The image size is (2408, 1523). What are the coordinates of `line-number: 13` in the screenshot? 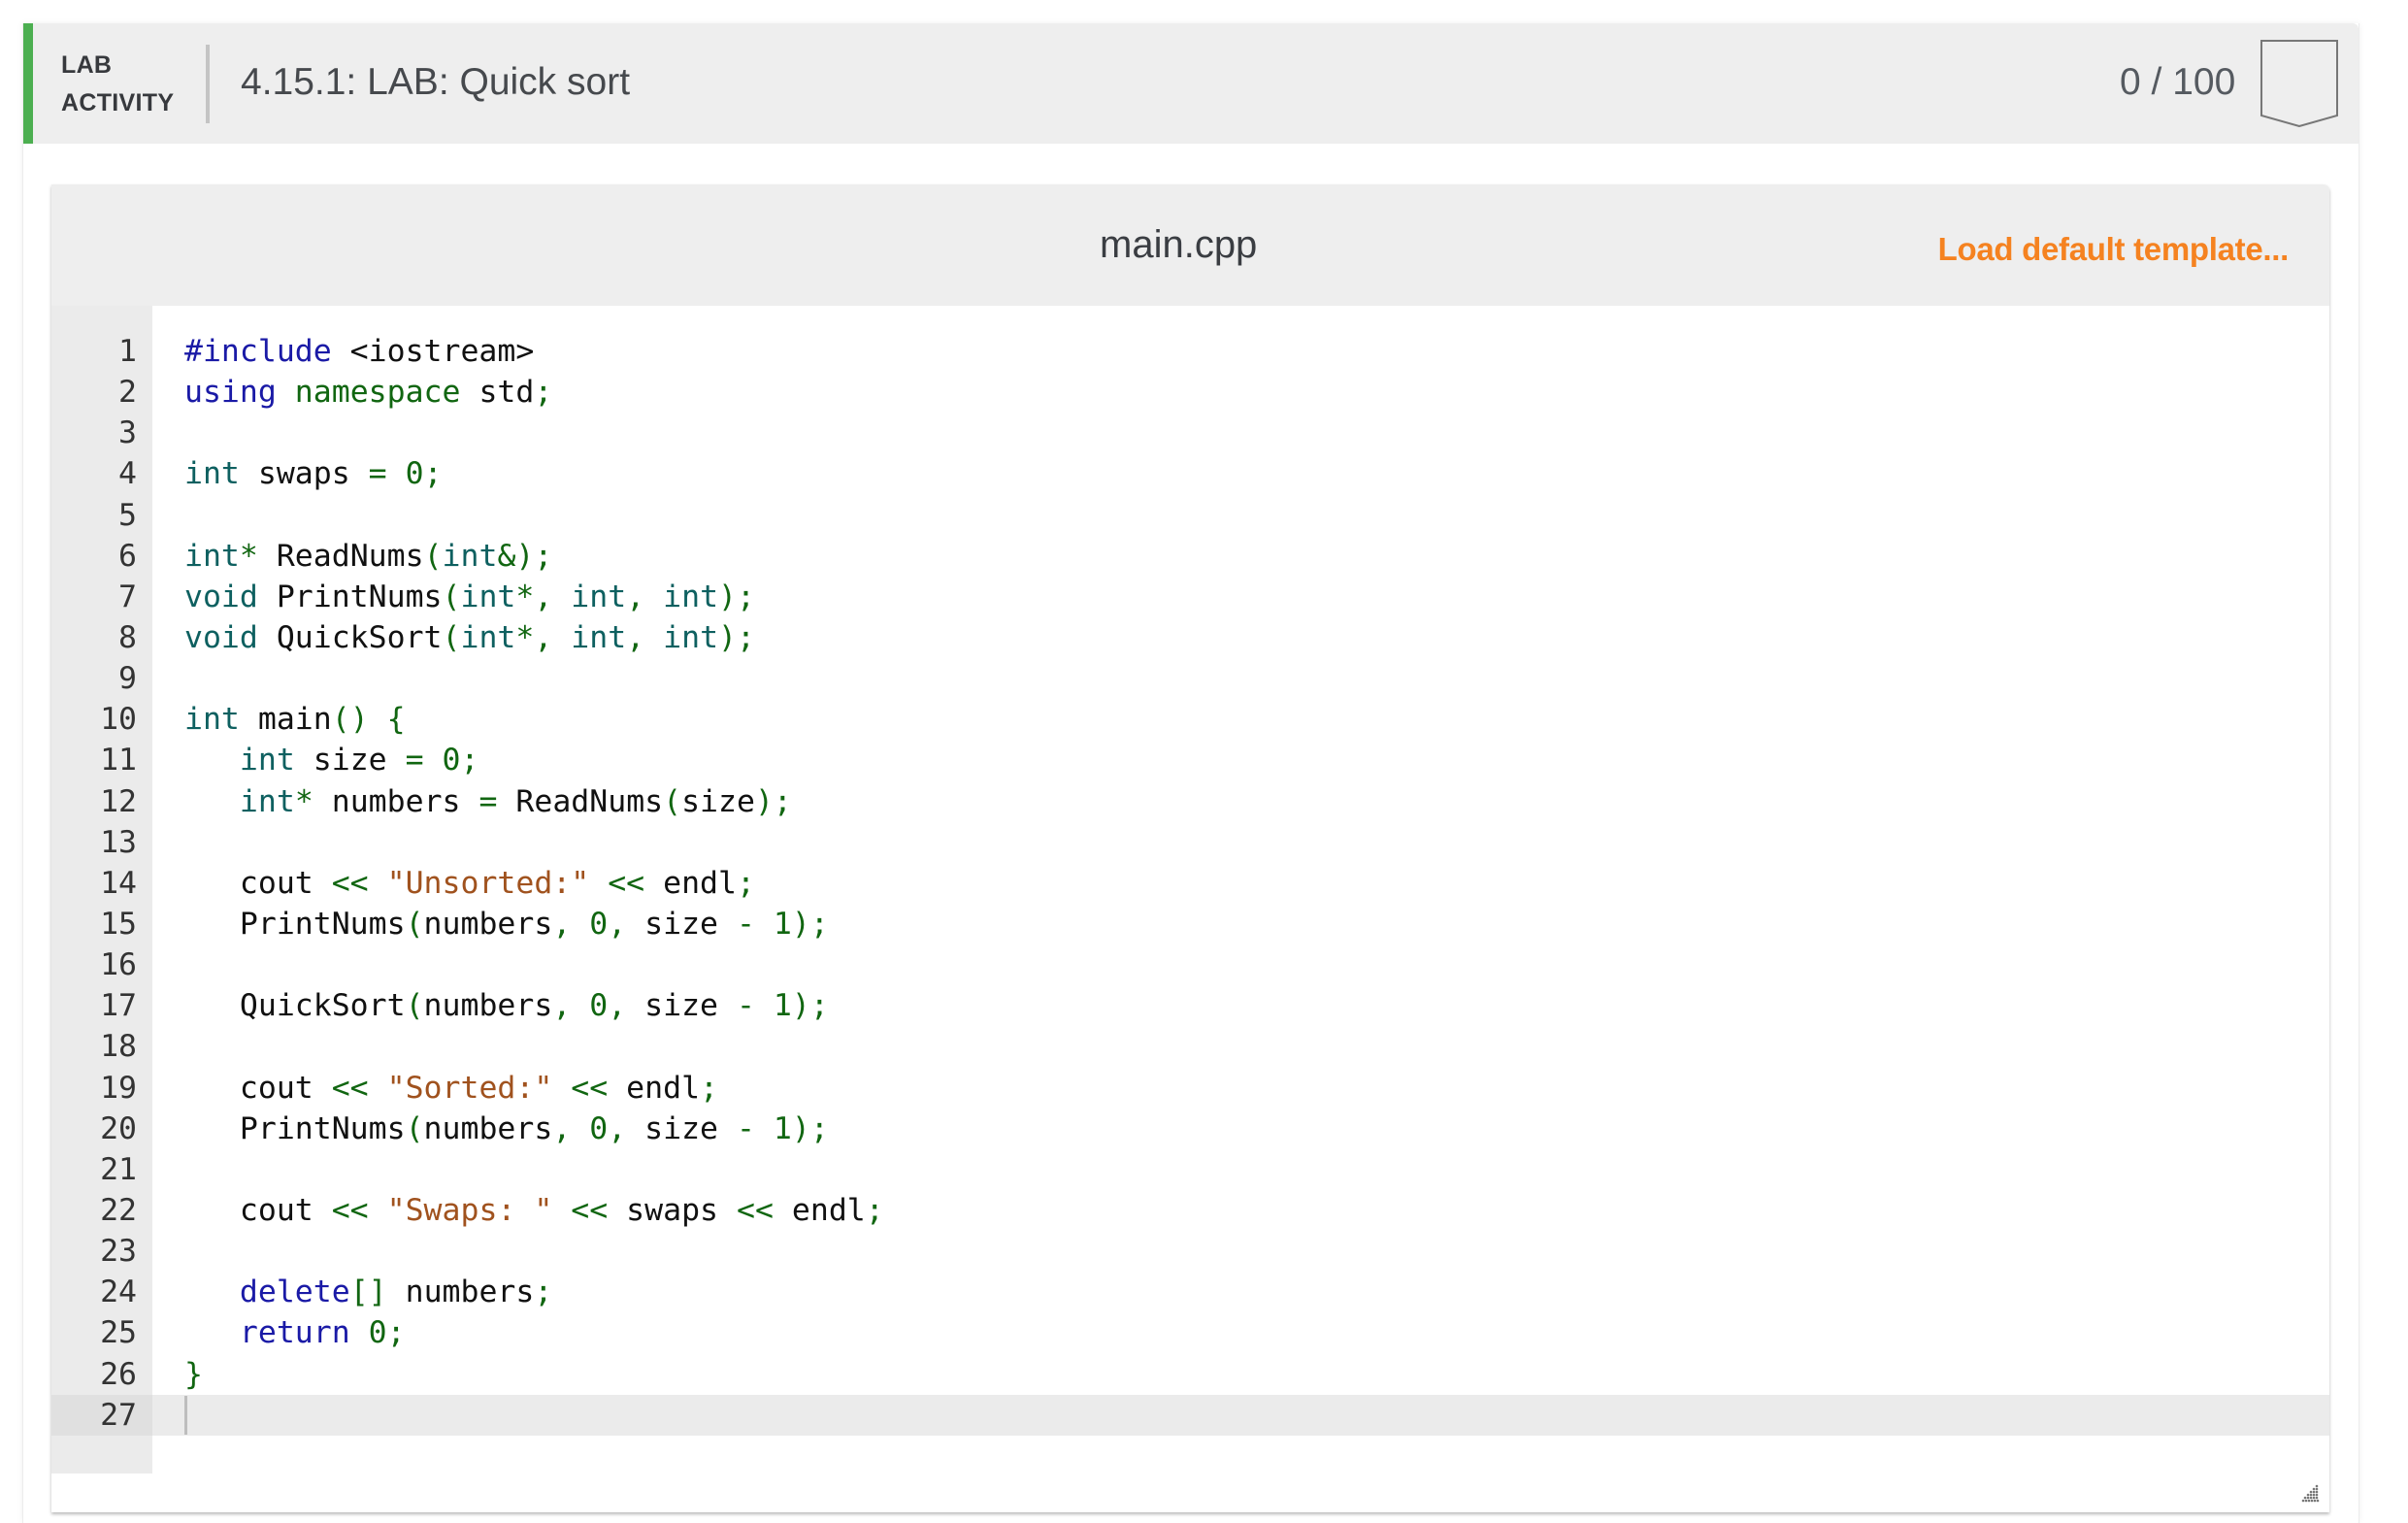 It's located at (118, 842).